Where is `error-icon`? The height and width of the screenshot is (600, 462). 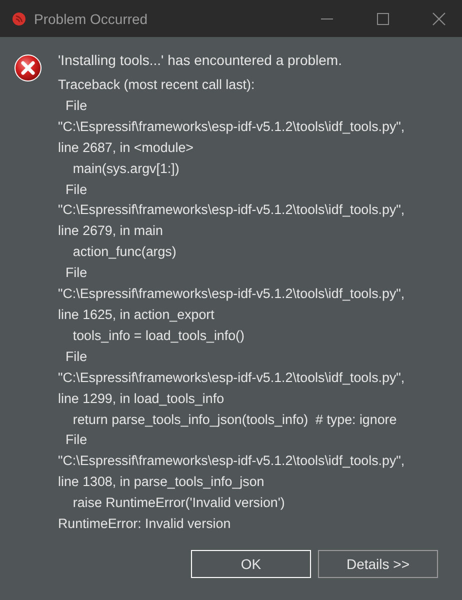
error-icon is located at coordinates (28, 68).